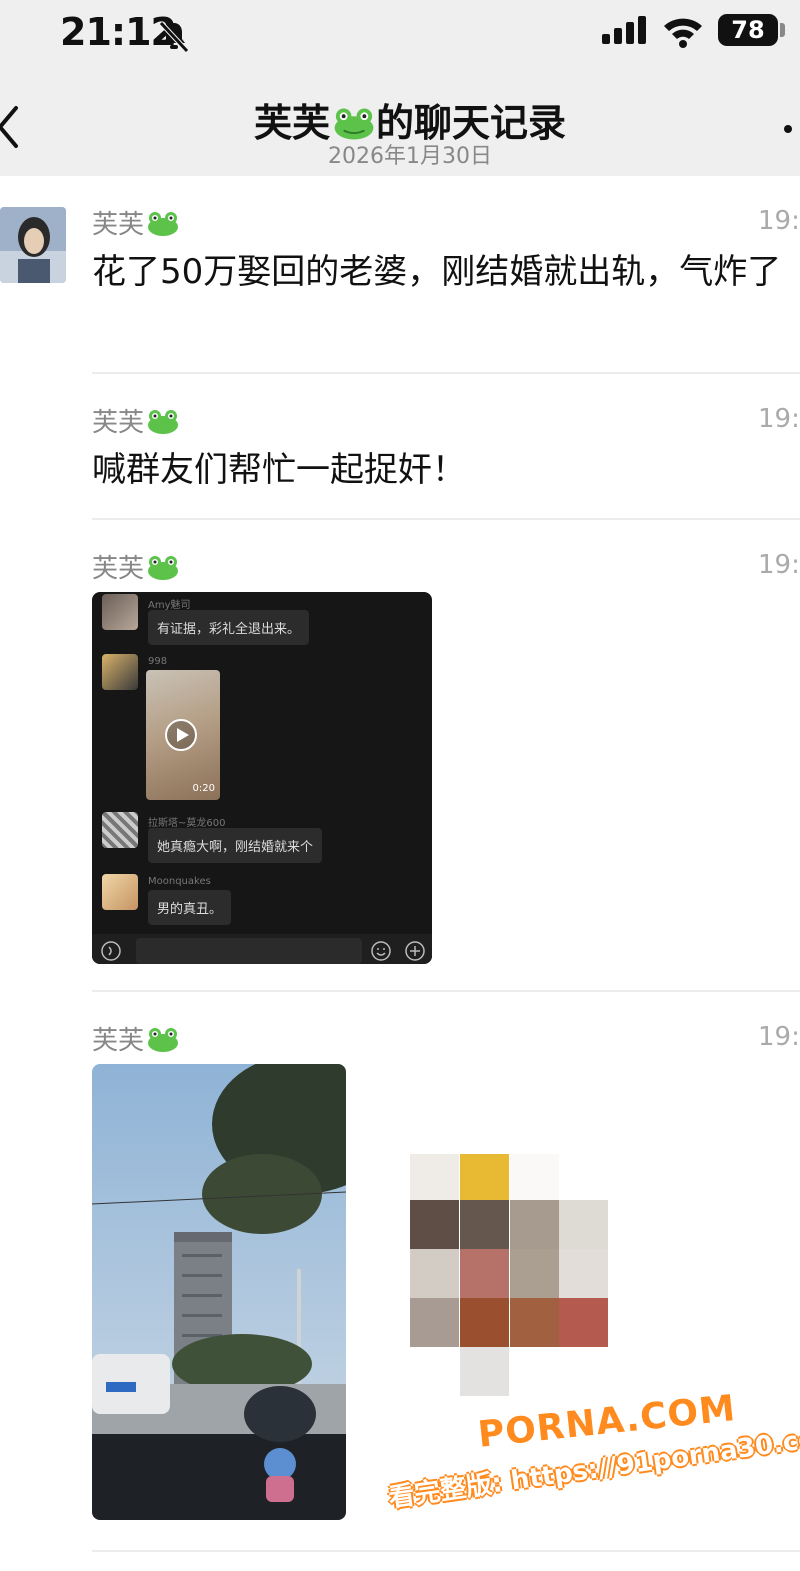  Describe the element at coordinates (446, 470) in the screenshot. I see `message-text: 喊群友们帮忙一起捉奸！` at that location.